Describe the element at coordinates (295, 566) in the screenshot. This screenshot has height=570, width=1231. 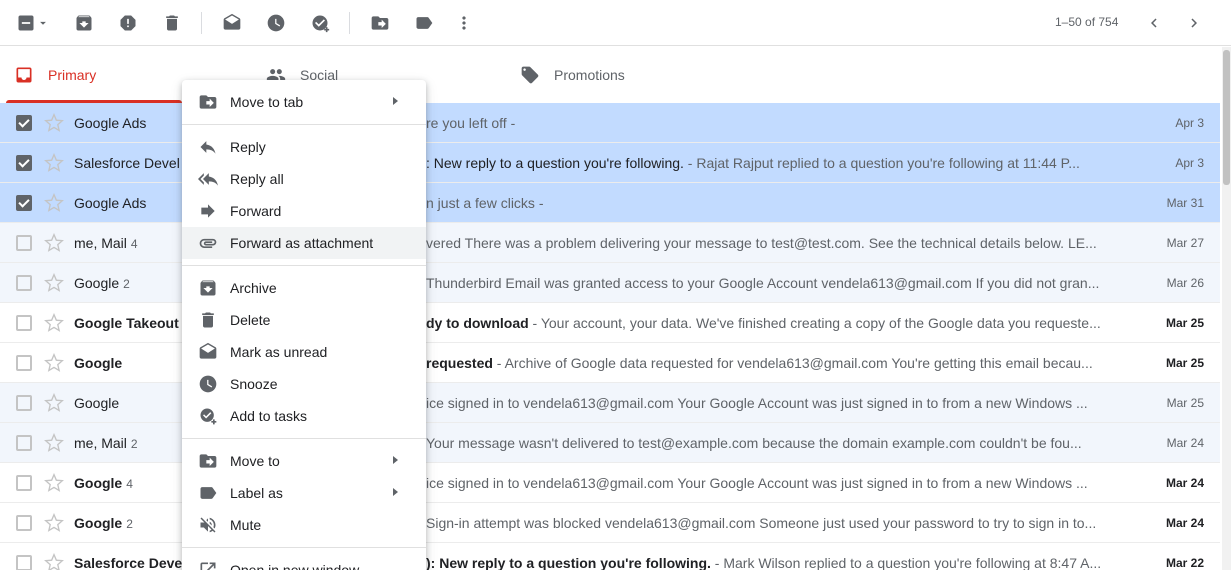
I see `menu-item-label: Open in new window` at that location.